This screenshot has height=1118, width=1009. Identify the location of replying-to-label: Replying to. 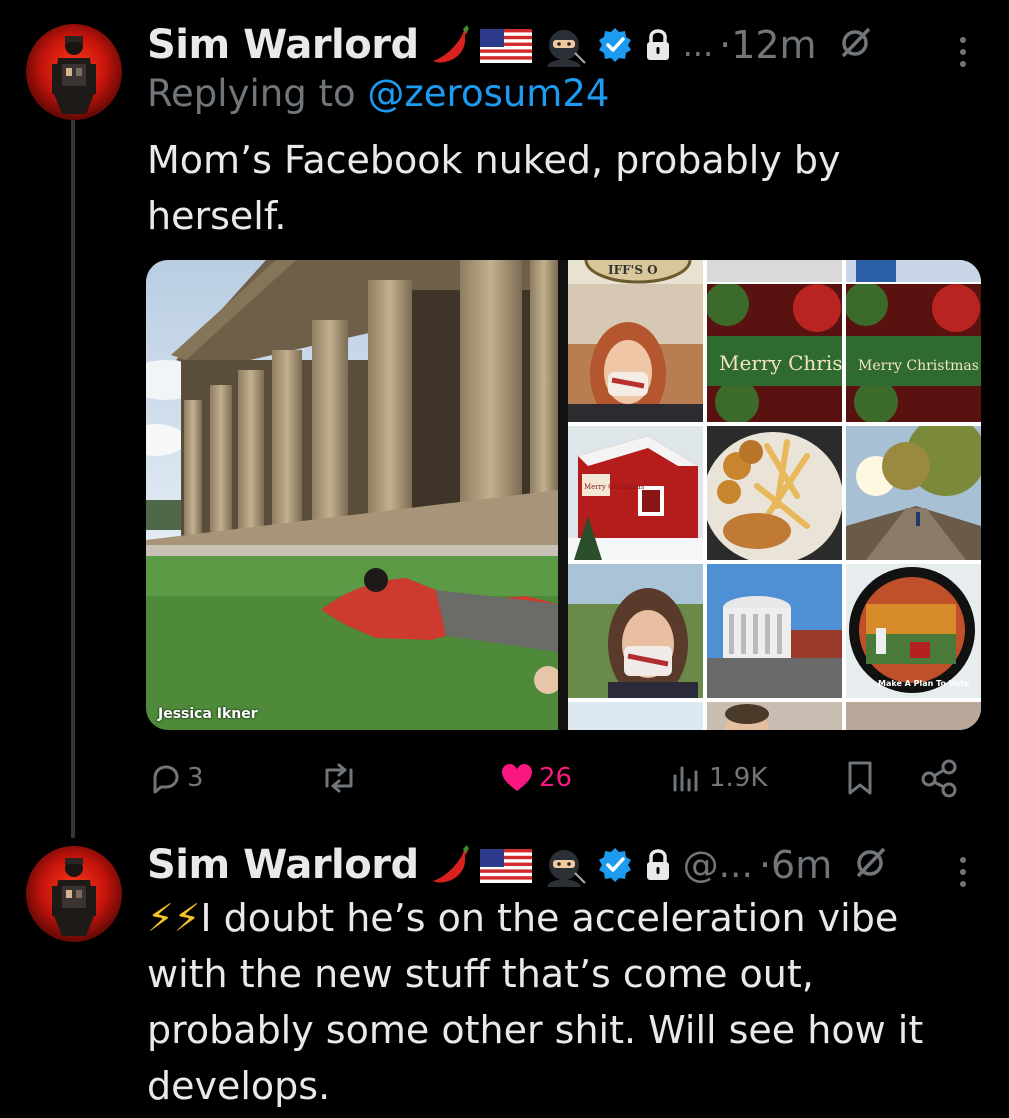
(257, 93).